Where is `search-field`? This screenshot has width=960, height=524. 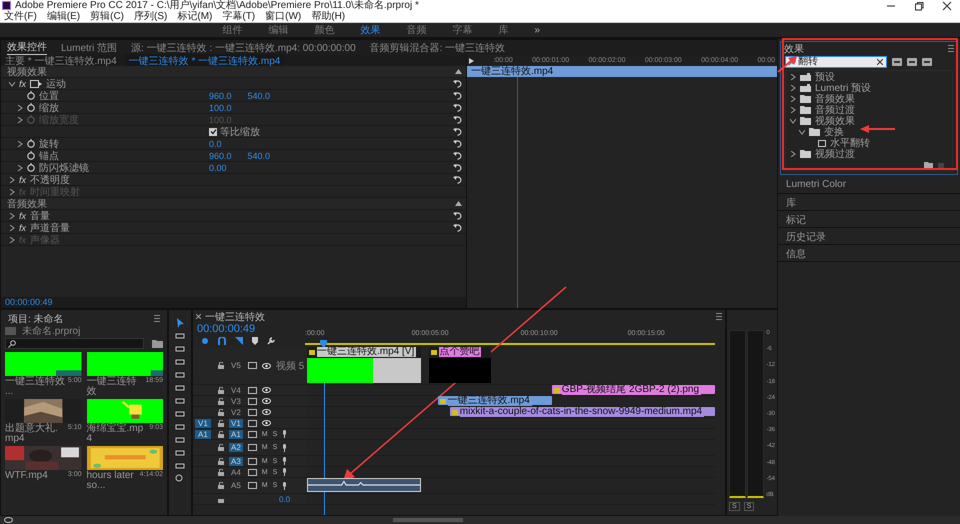
search-field is located at coordinates (74, 343).